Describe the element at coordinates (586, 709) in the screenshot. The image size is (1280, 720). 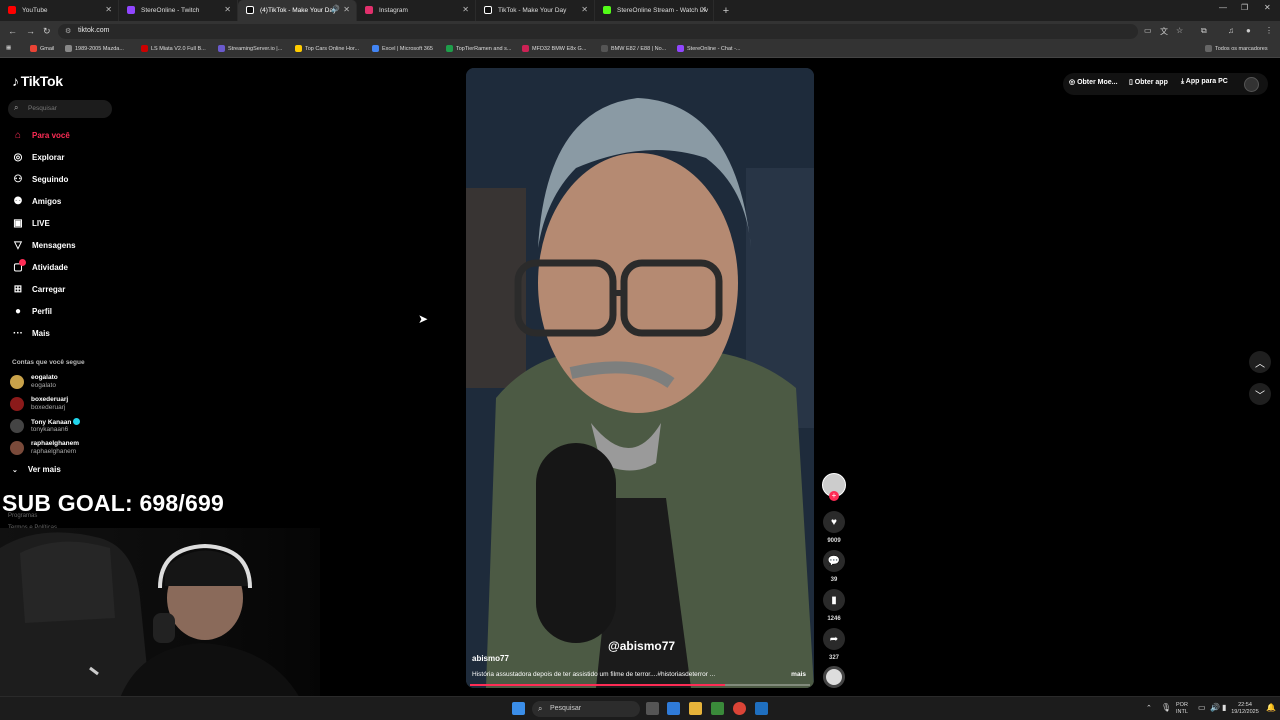
I see `taskbar-search: ⌕ Pesquisar` at that location.